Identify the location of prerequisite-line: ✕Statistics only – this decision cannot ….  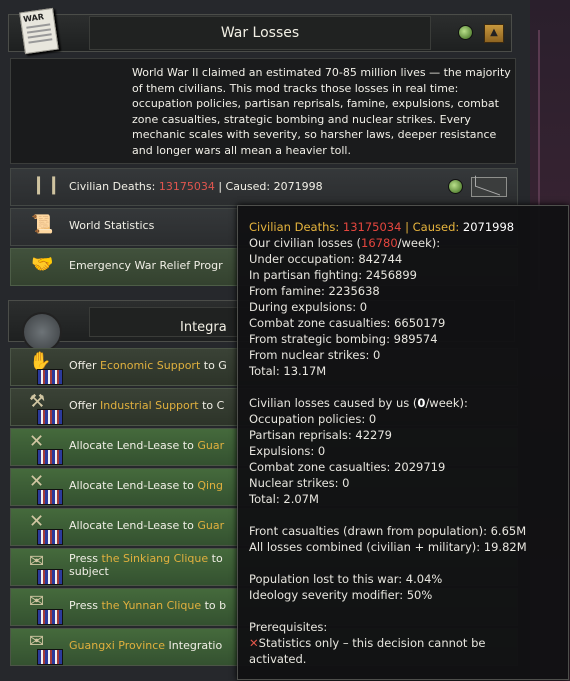
(367, 643).